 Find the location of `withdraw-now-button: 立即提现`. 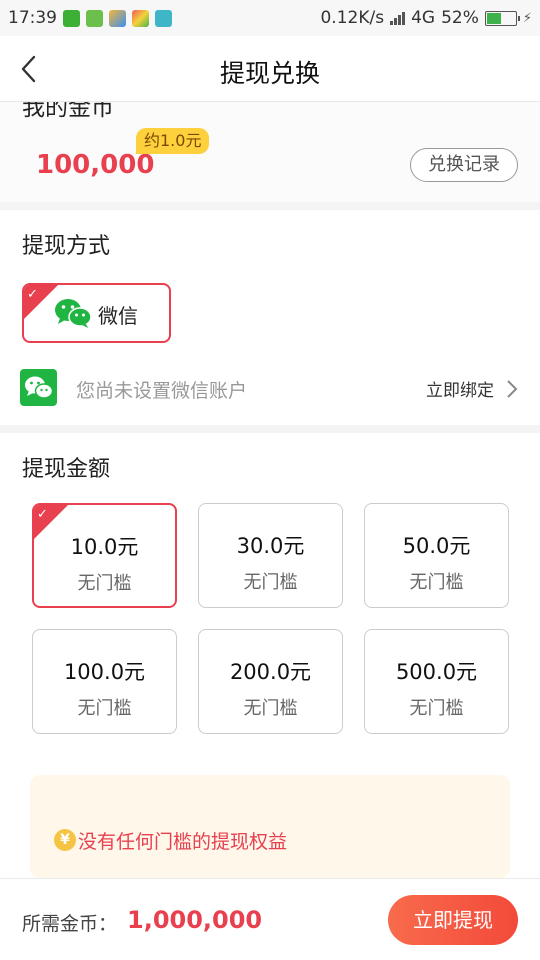

withdraw-now-button: 立即提现 is located at coordinates (453, 920).